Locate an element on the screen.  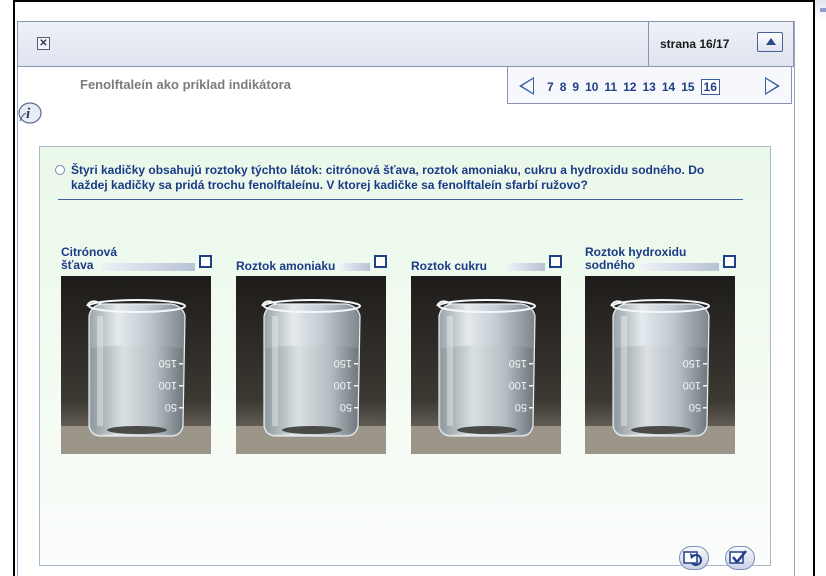
page-title: Fenolftaleín ako príklad indikátora is located at coordinates (185, 84).